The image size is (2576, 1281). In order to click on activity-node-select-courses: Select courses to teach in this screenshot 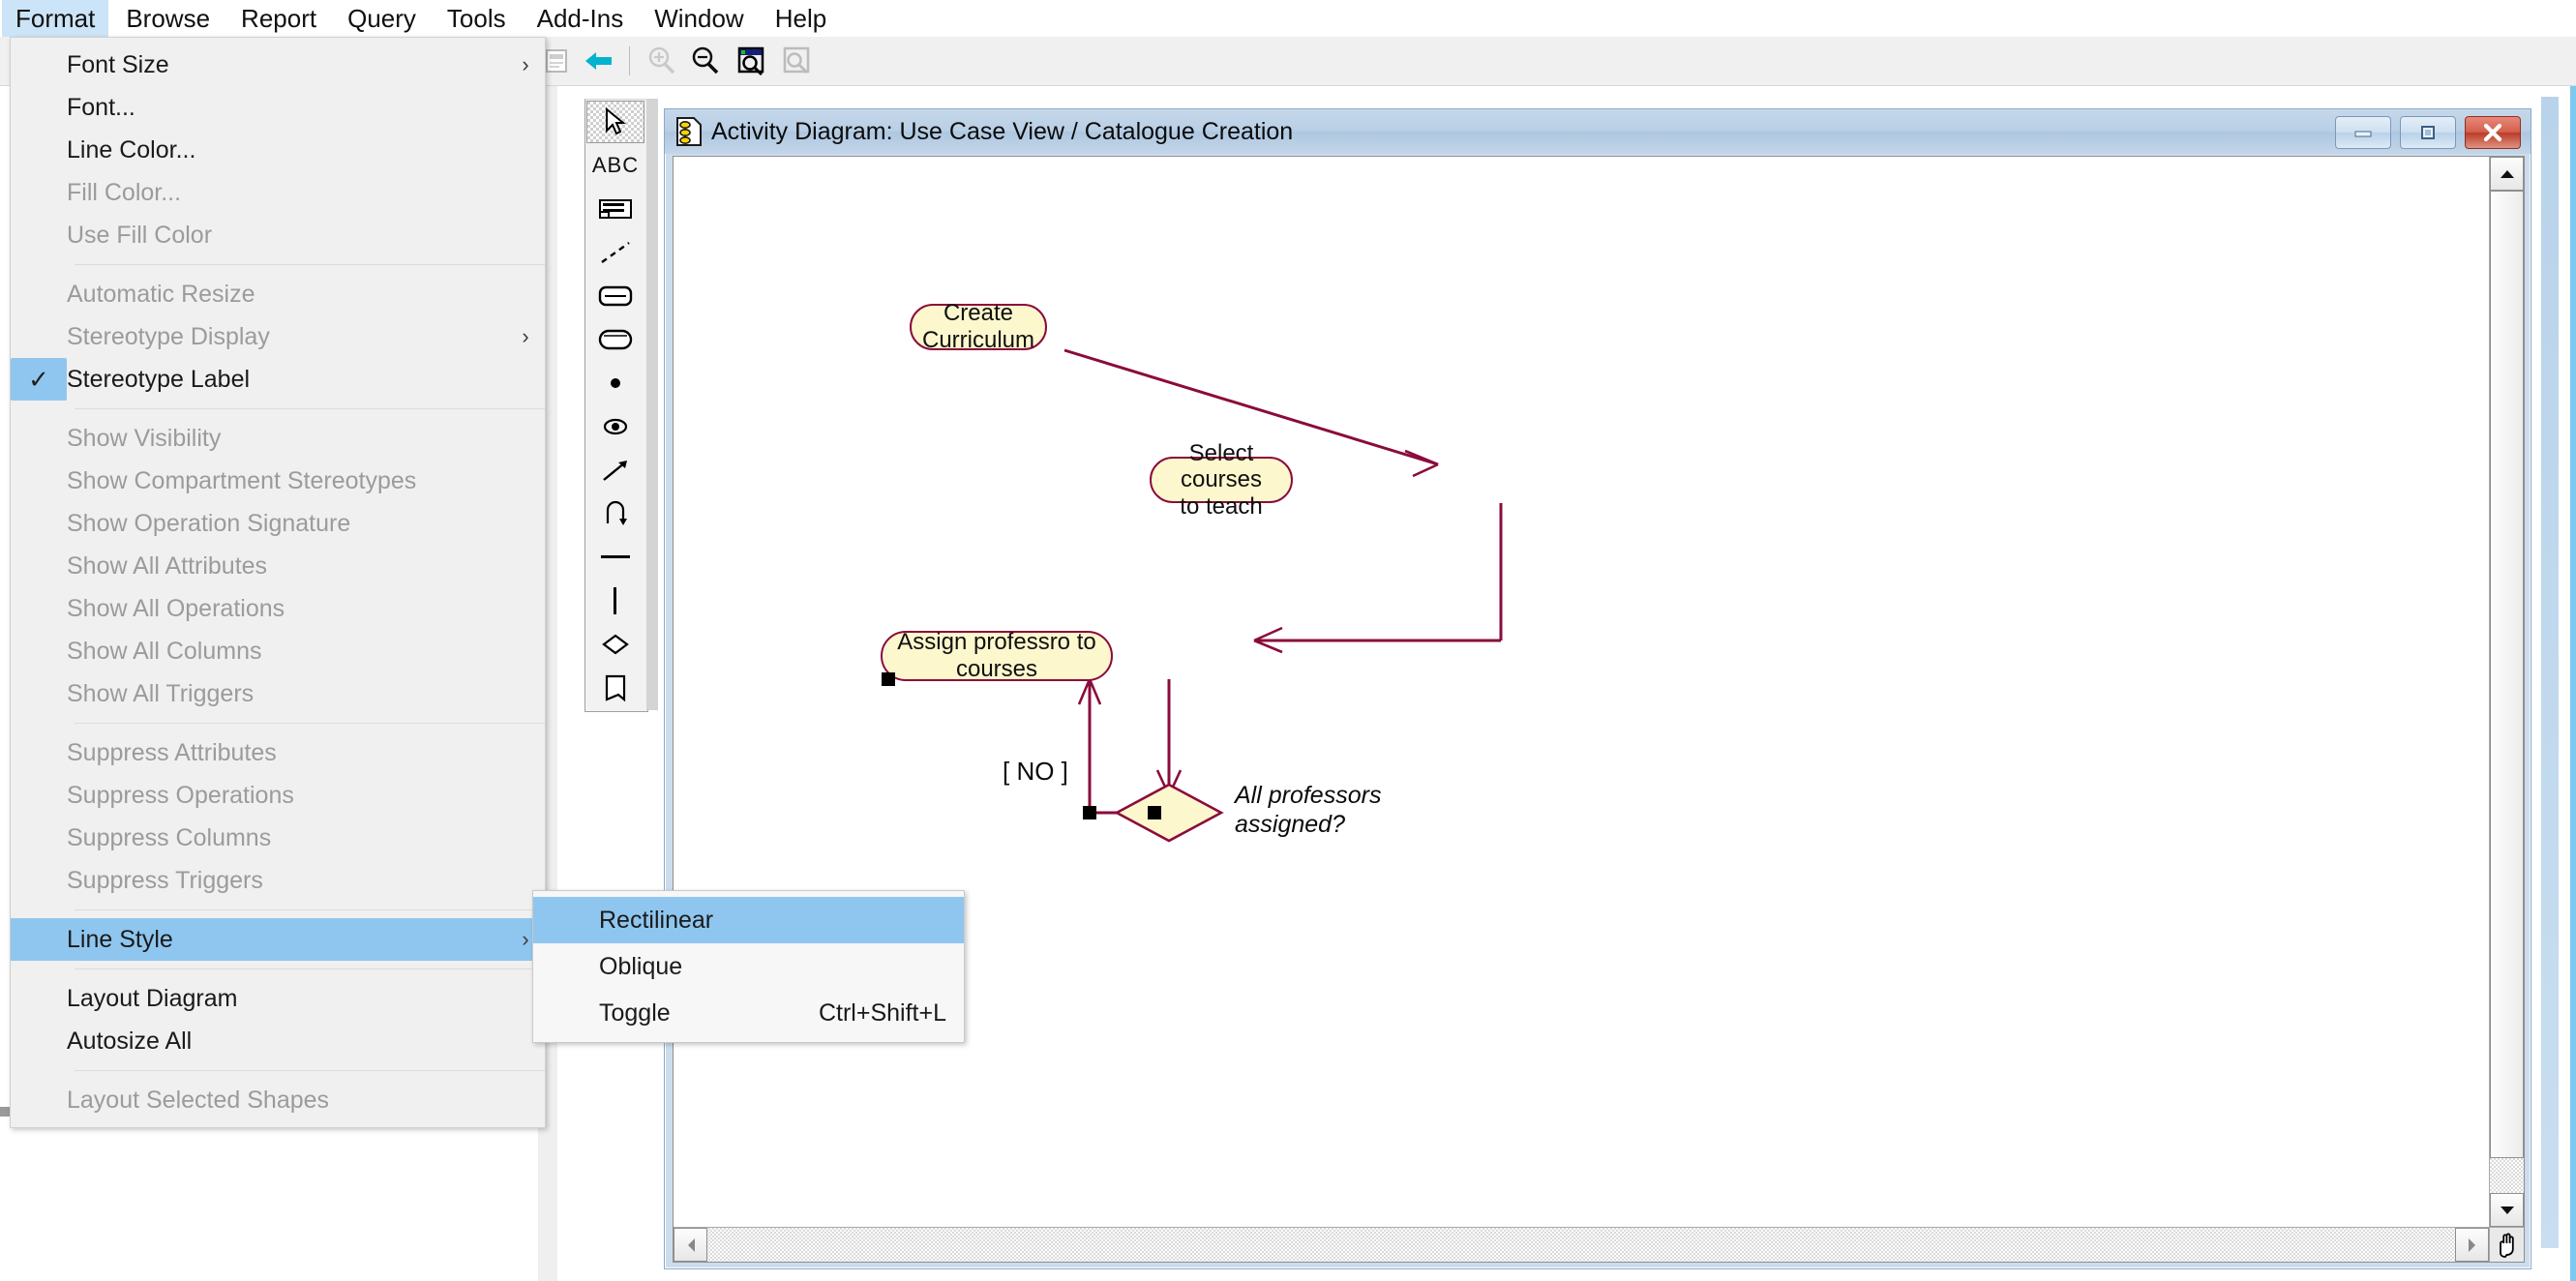, I will do `click(1221, 480)`.